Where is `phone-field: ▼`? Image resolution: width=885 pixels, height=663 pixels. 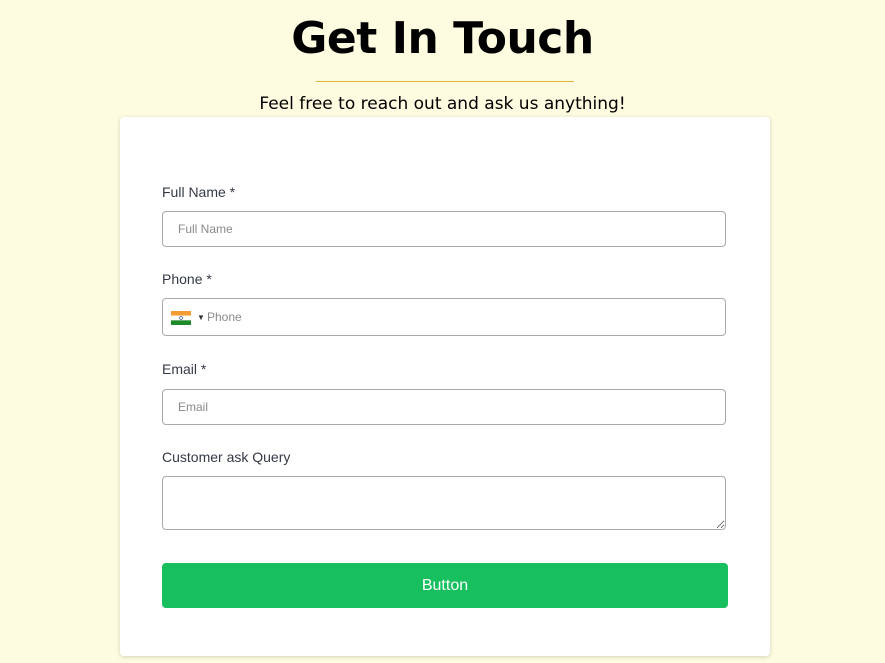
phone-field: ▼ is located at coordinates (444, 317).